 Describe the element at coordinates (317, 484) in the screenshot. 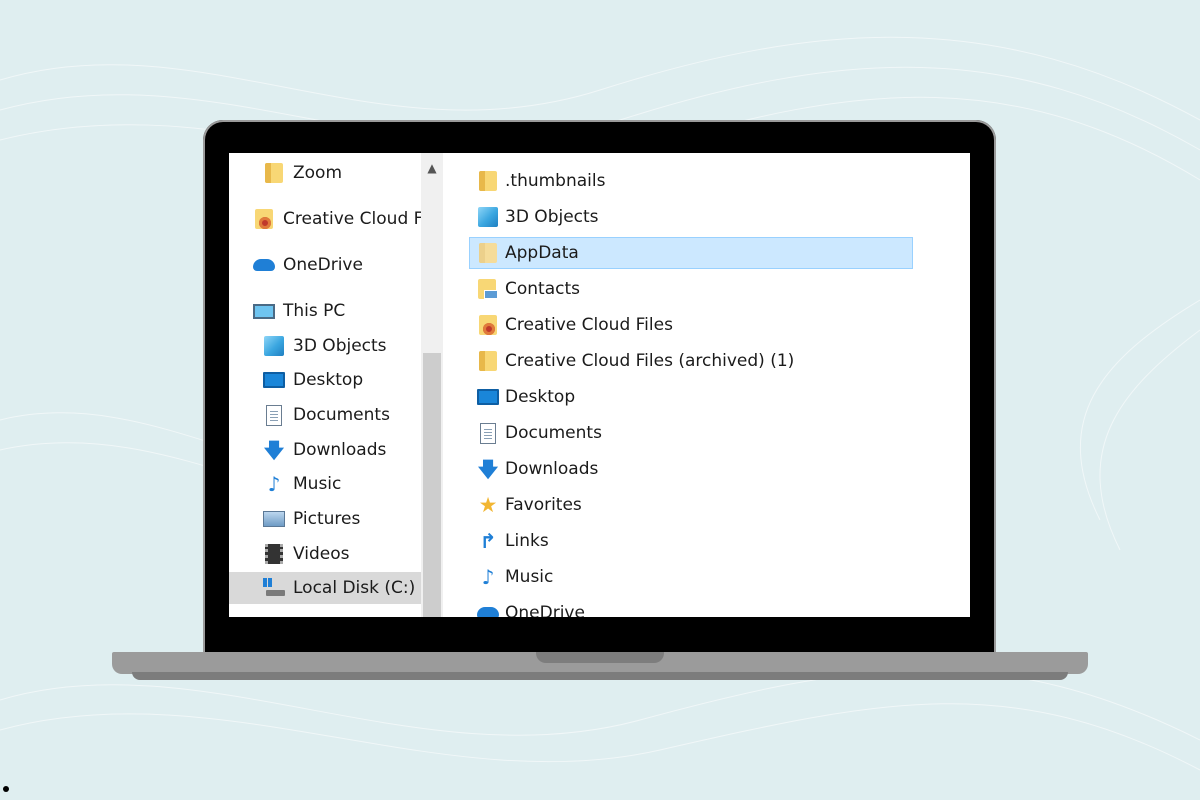

I see `nav-item-label: Music` at that location.